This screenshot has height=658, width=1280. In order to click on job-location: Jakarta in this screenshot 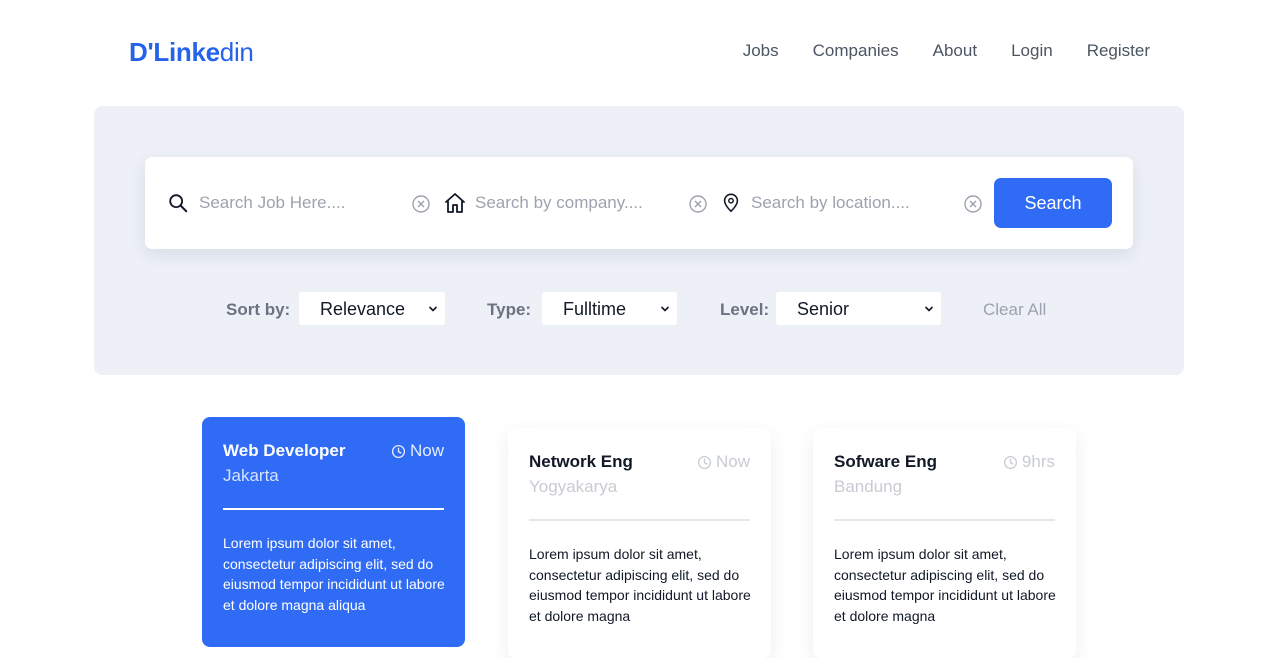, I will do `click(251, 475)`.